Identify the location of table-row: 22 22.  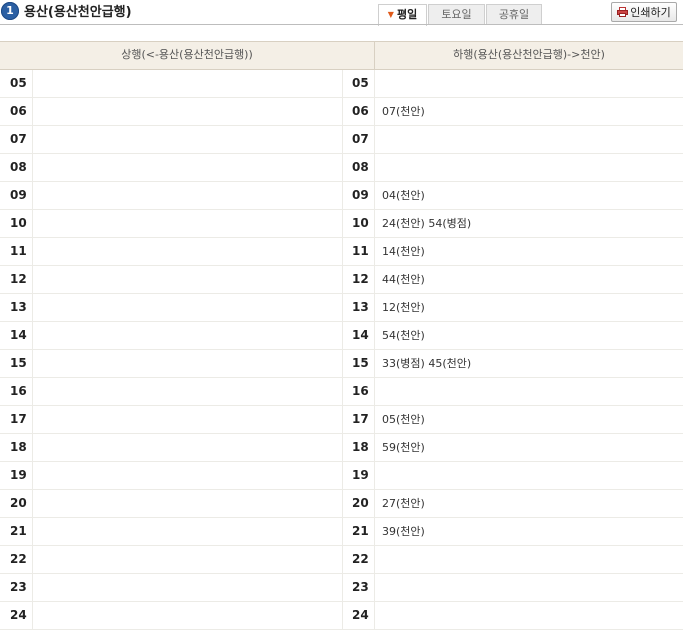
(341, 560).